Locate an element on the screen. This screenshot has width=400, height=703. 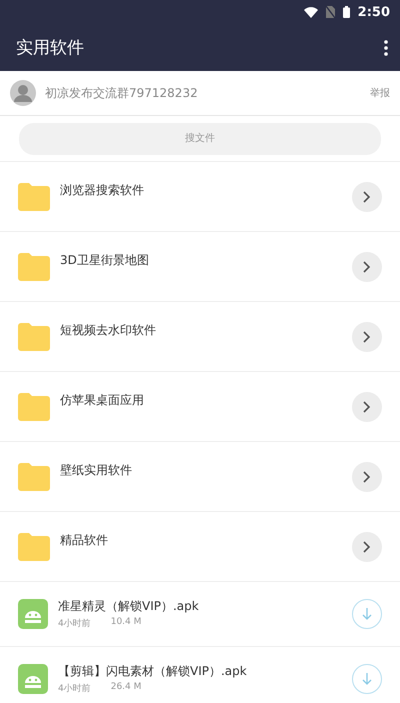
avatar-icon is located at coordinates (23, 93).